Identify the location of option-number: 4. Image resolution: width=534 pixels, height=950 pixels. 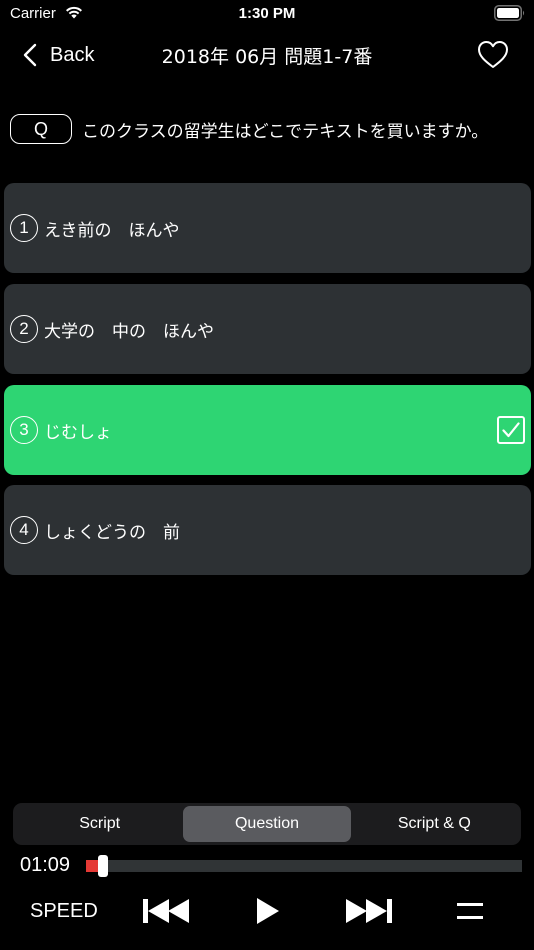
(24, 530).